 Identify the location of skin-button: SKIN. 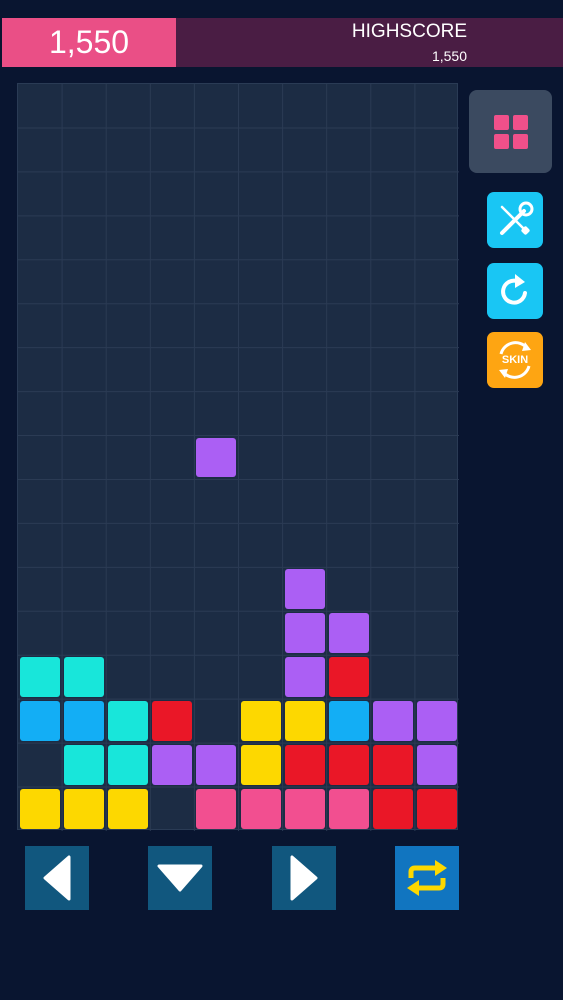
(515, 360).